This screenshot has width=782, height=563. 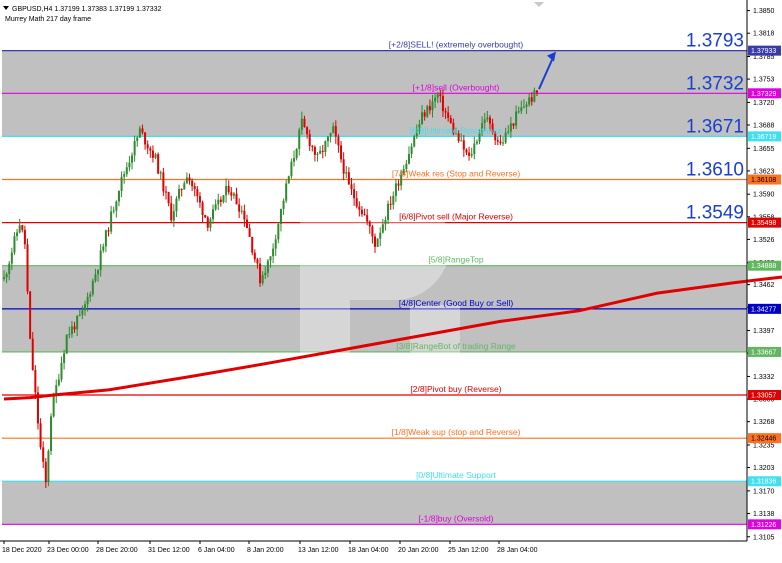 What do you see at coordinates (763, 352) in the screenshot?
I see `price-tag-label: 1.33667` at bounding box center [763, 352].